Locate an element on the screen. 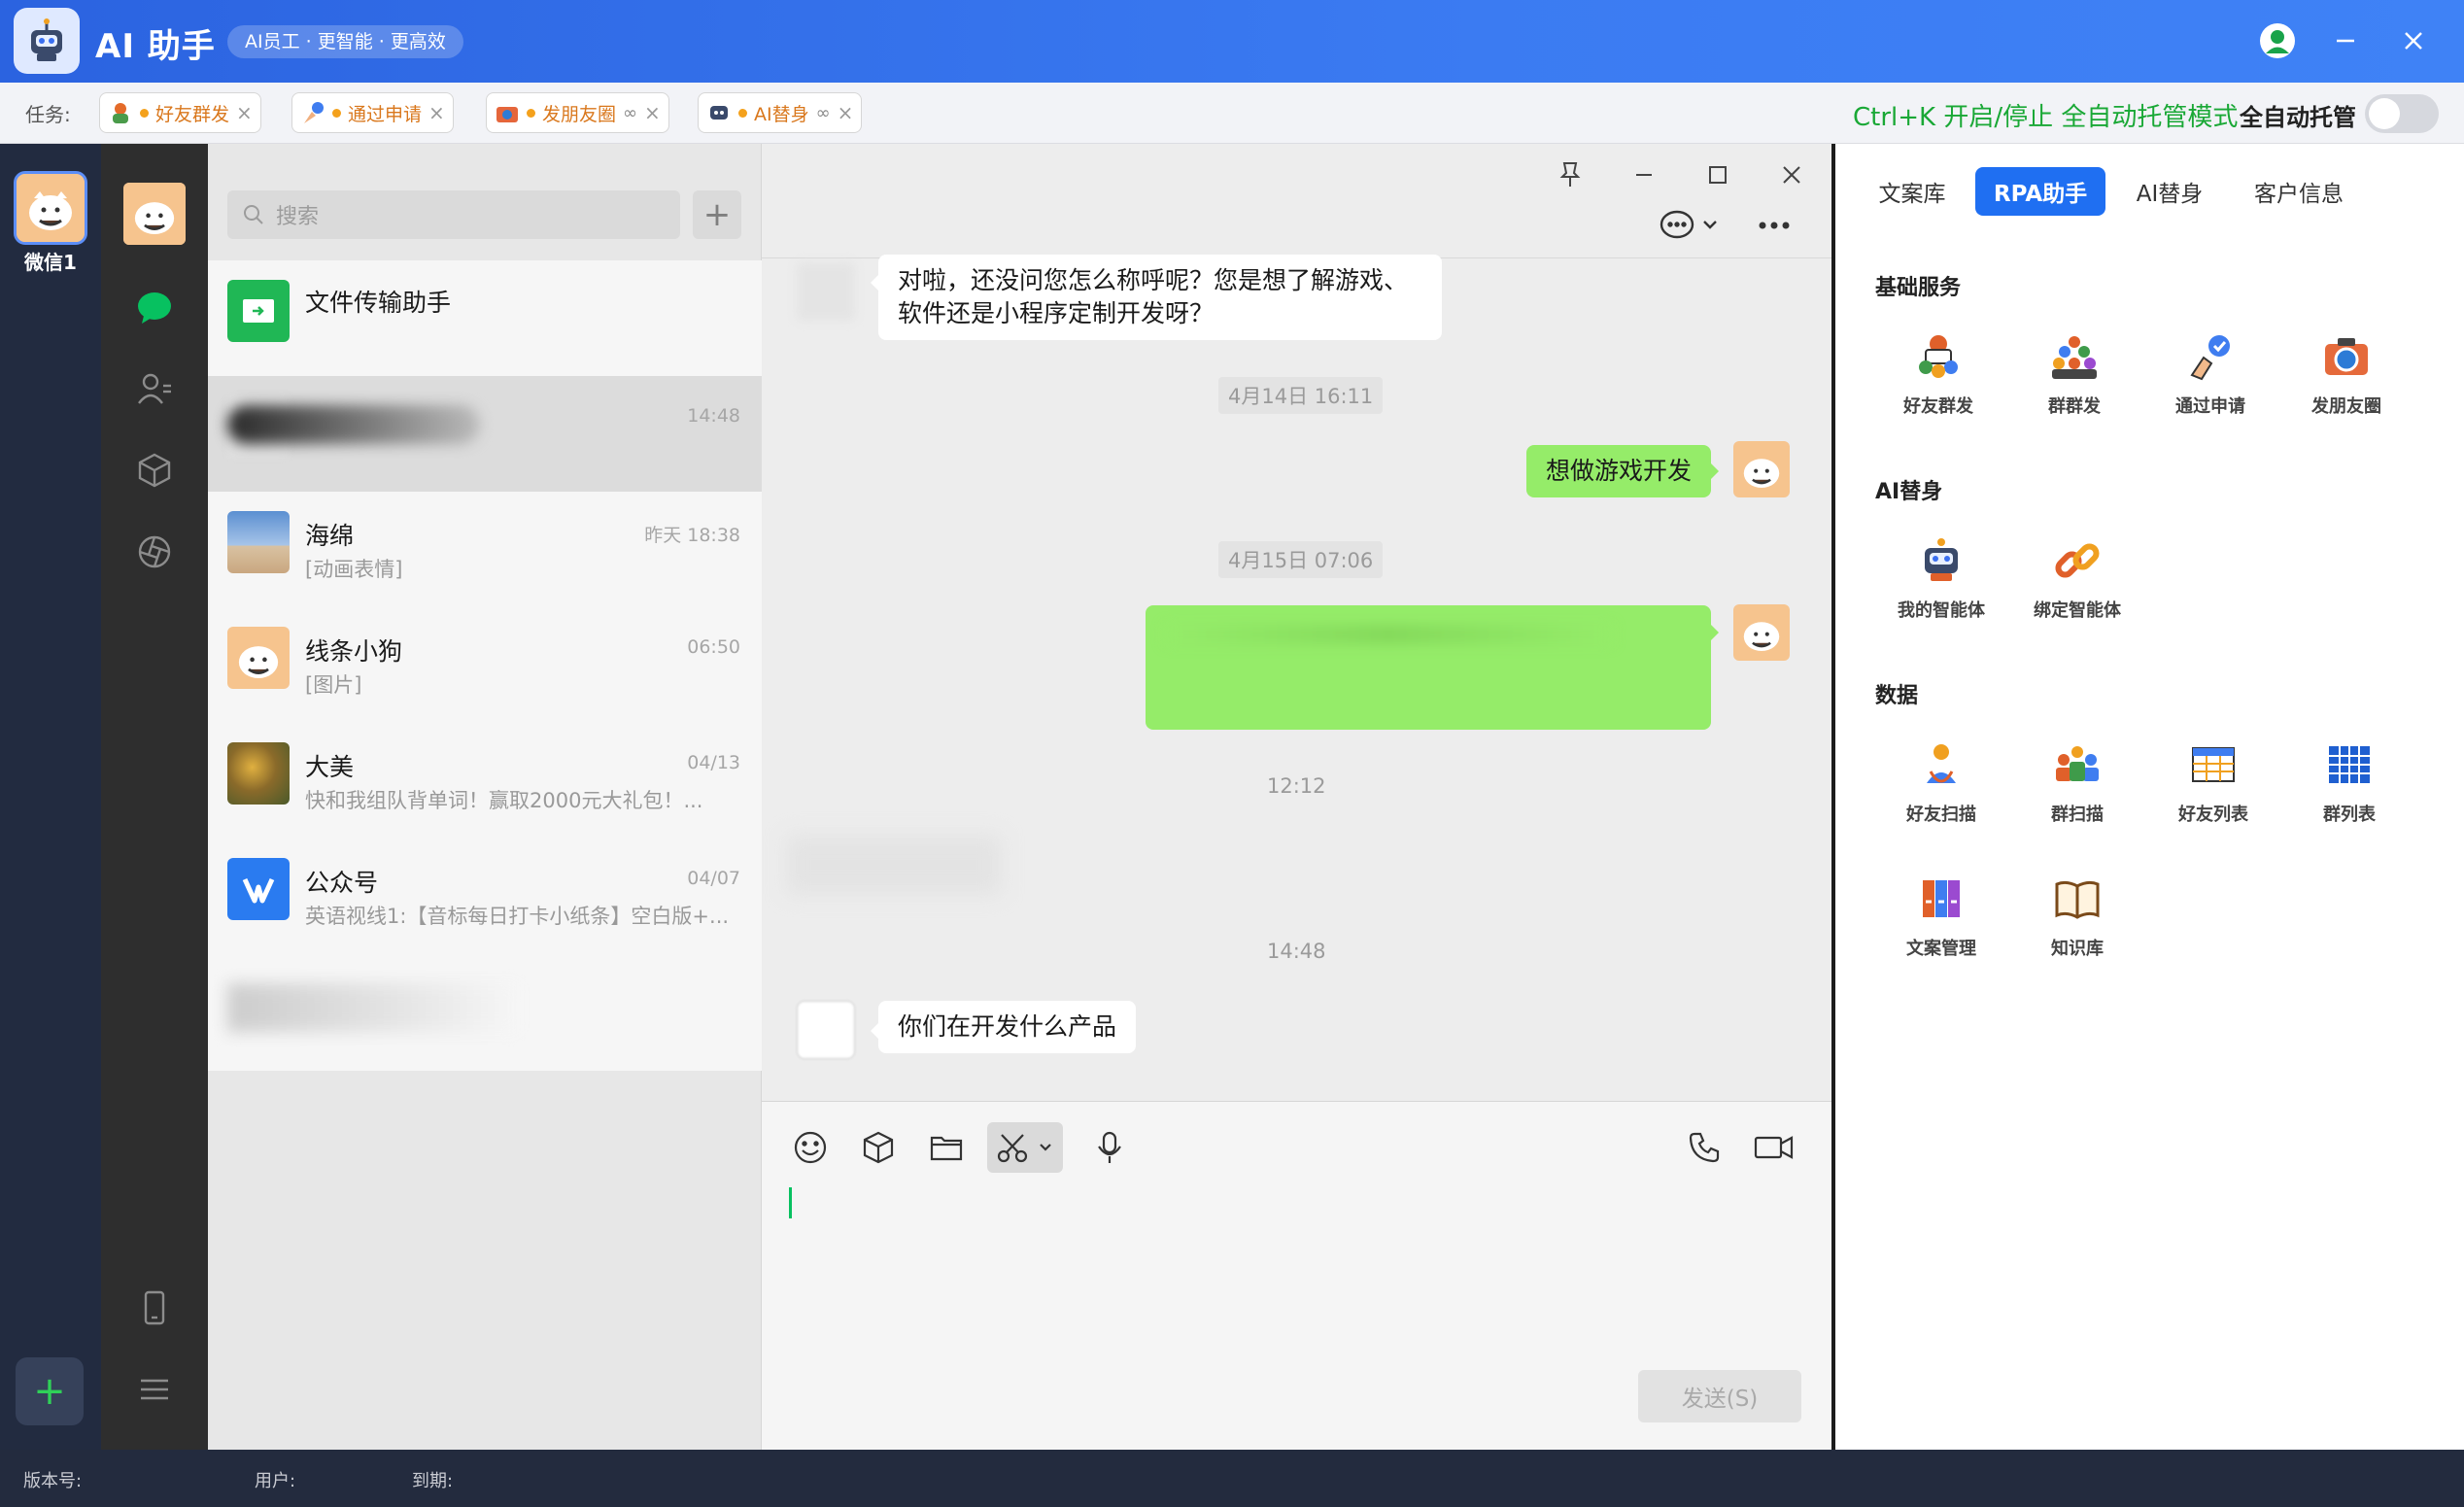  contacts-icon is located at coordinates (154, 388).